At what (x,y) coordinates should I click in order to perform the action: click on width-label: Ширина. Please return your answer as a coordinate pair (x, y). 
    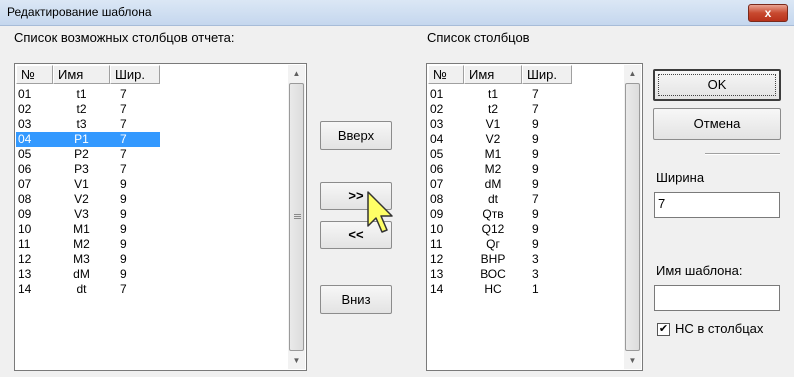
    Looking at the image, I should click on (680, 177).